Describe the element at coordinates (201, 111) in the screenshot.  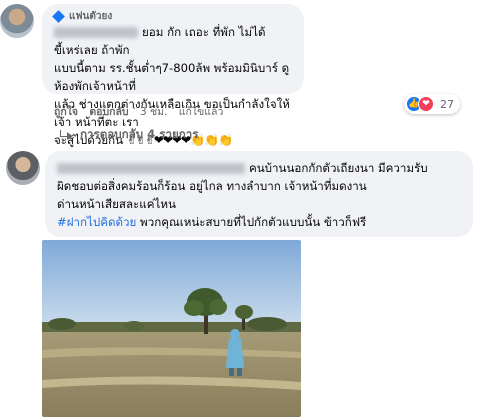
I see `edited-label: แก้ไขแล้ว` at that location.